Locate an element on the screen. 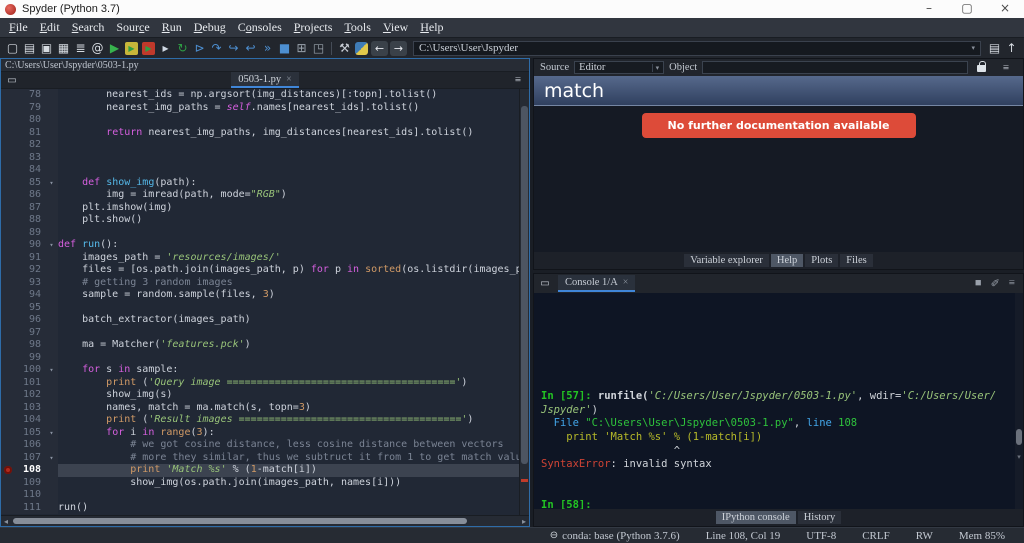 This screenshot has height=543, width=1024. code-text: names, match = ma.match(s, topn=3) is located at coordinates (288, 408).